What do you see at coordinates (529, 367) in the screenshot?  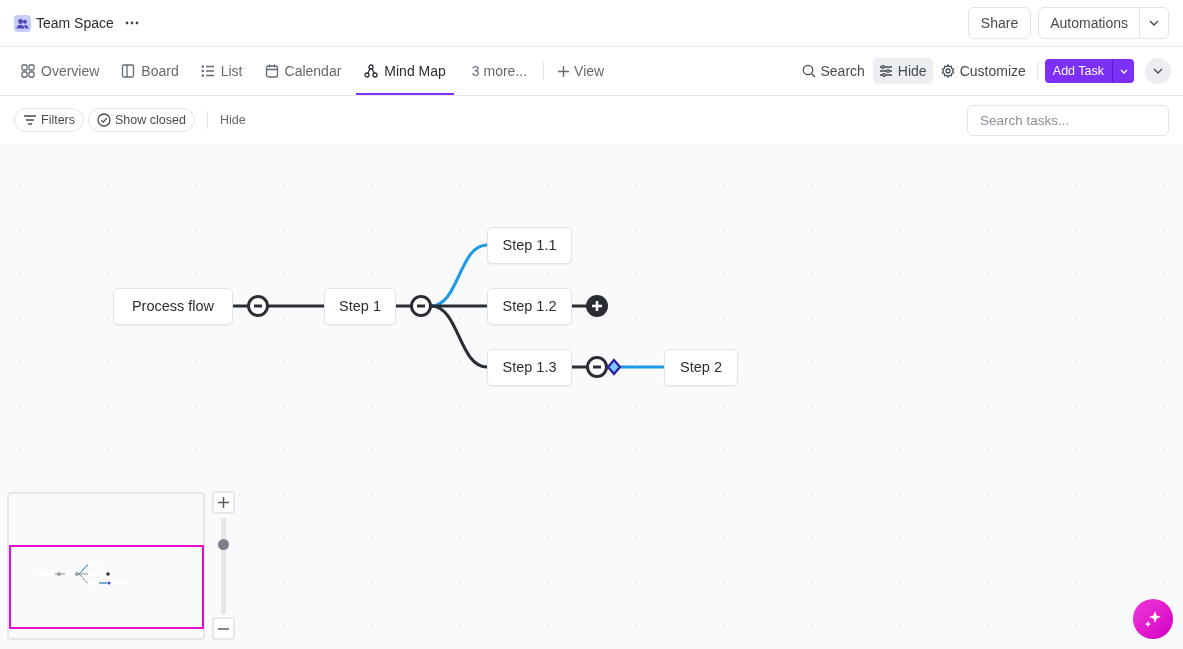 I see `mind-map-node: Step 1.3` at bounding box center [529, 367].